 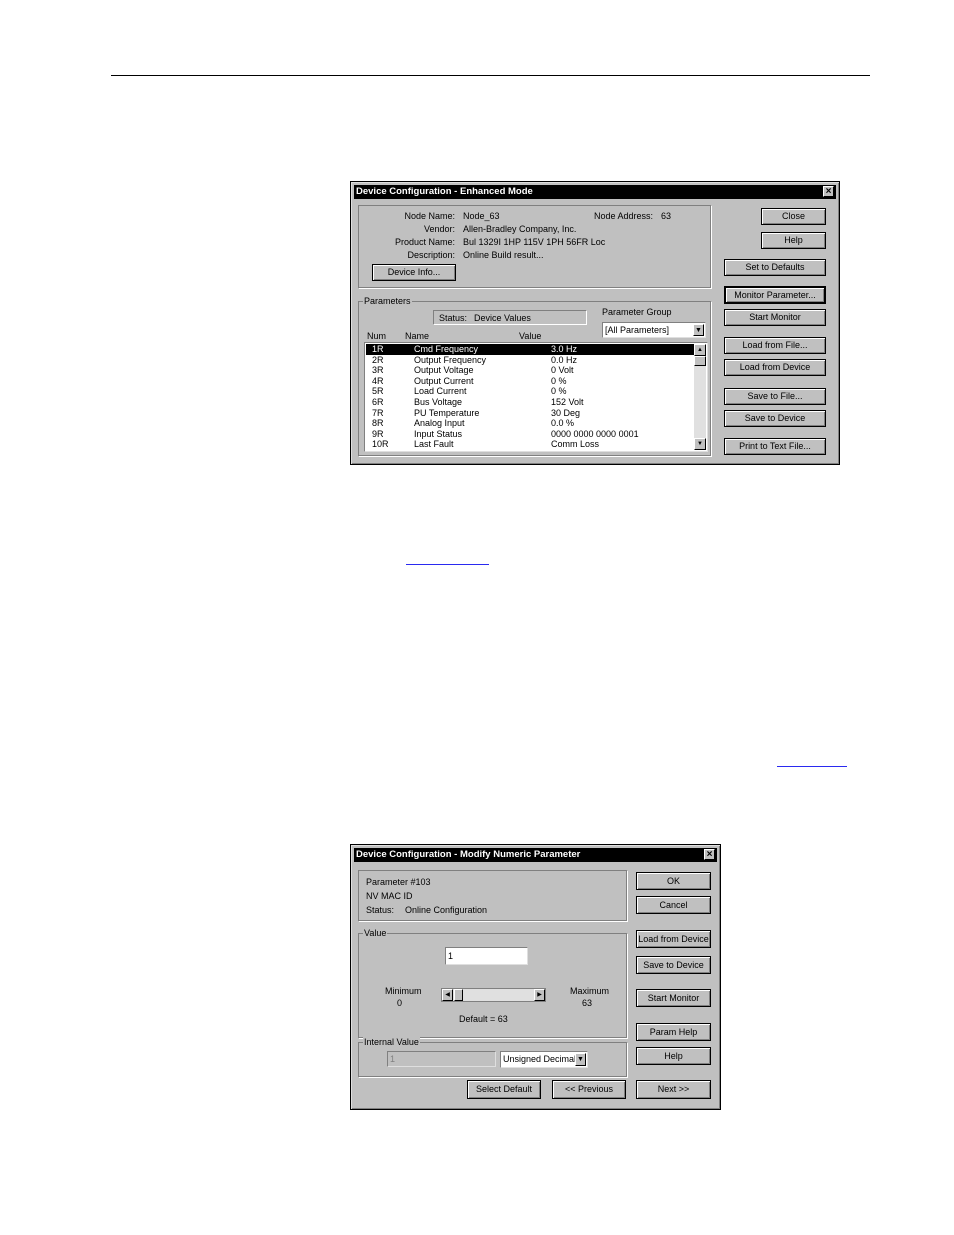 What do you see at coordinates (530, 336) in the screenshot?
I see `col-value-header: Value` at bounding box center [530, 336].